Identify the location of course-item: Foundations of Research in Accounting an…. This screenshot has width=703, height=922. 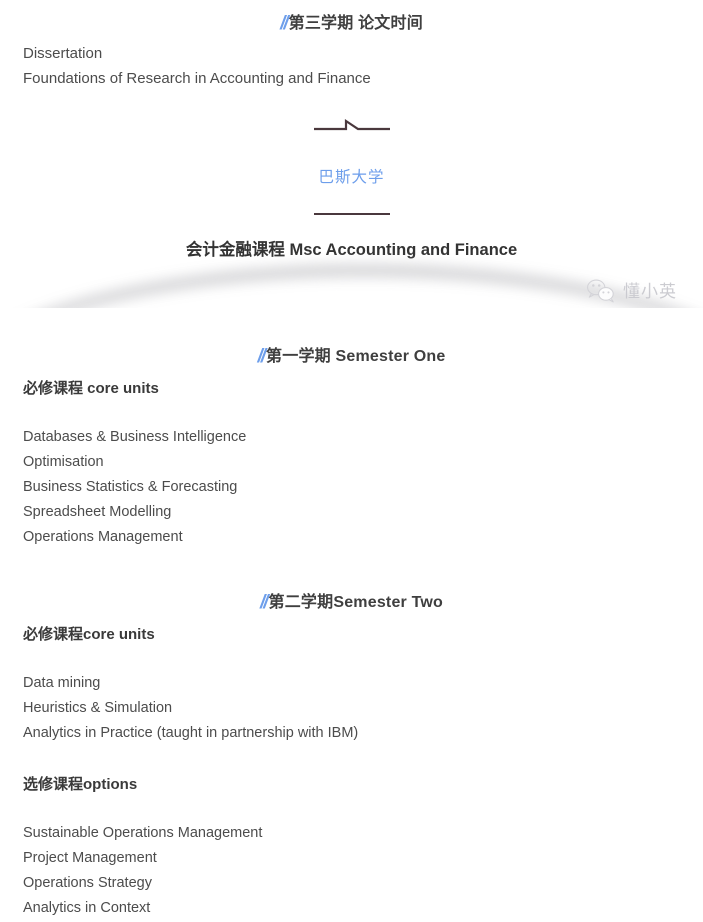
(197, 78).